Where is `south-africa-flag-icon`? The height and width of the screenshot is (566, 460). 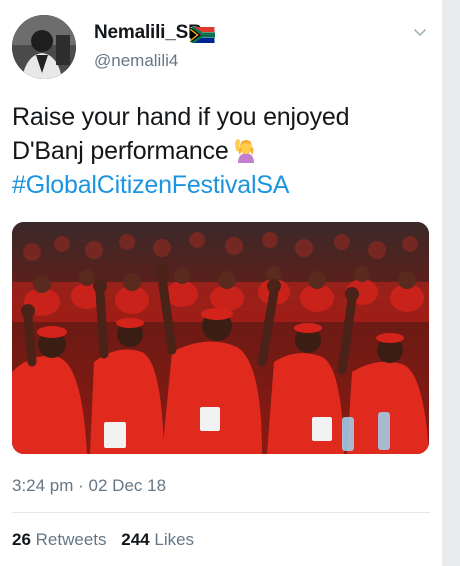
south-africa-flag-icon is located at coordinates (202, 35).